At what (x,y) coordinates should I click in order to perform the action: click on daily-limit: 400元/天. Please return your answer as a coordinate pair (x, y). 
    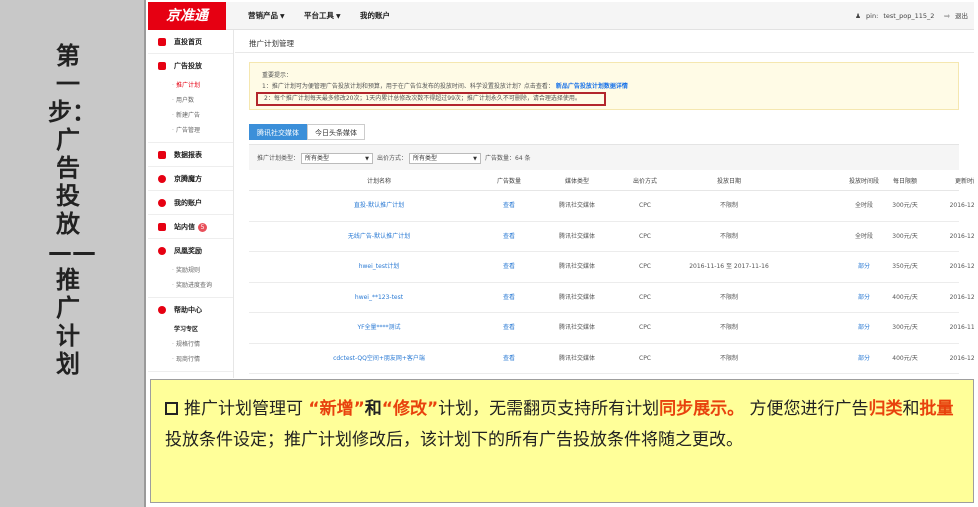
    Looking at the image, I should click on (905, 358).